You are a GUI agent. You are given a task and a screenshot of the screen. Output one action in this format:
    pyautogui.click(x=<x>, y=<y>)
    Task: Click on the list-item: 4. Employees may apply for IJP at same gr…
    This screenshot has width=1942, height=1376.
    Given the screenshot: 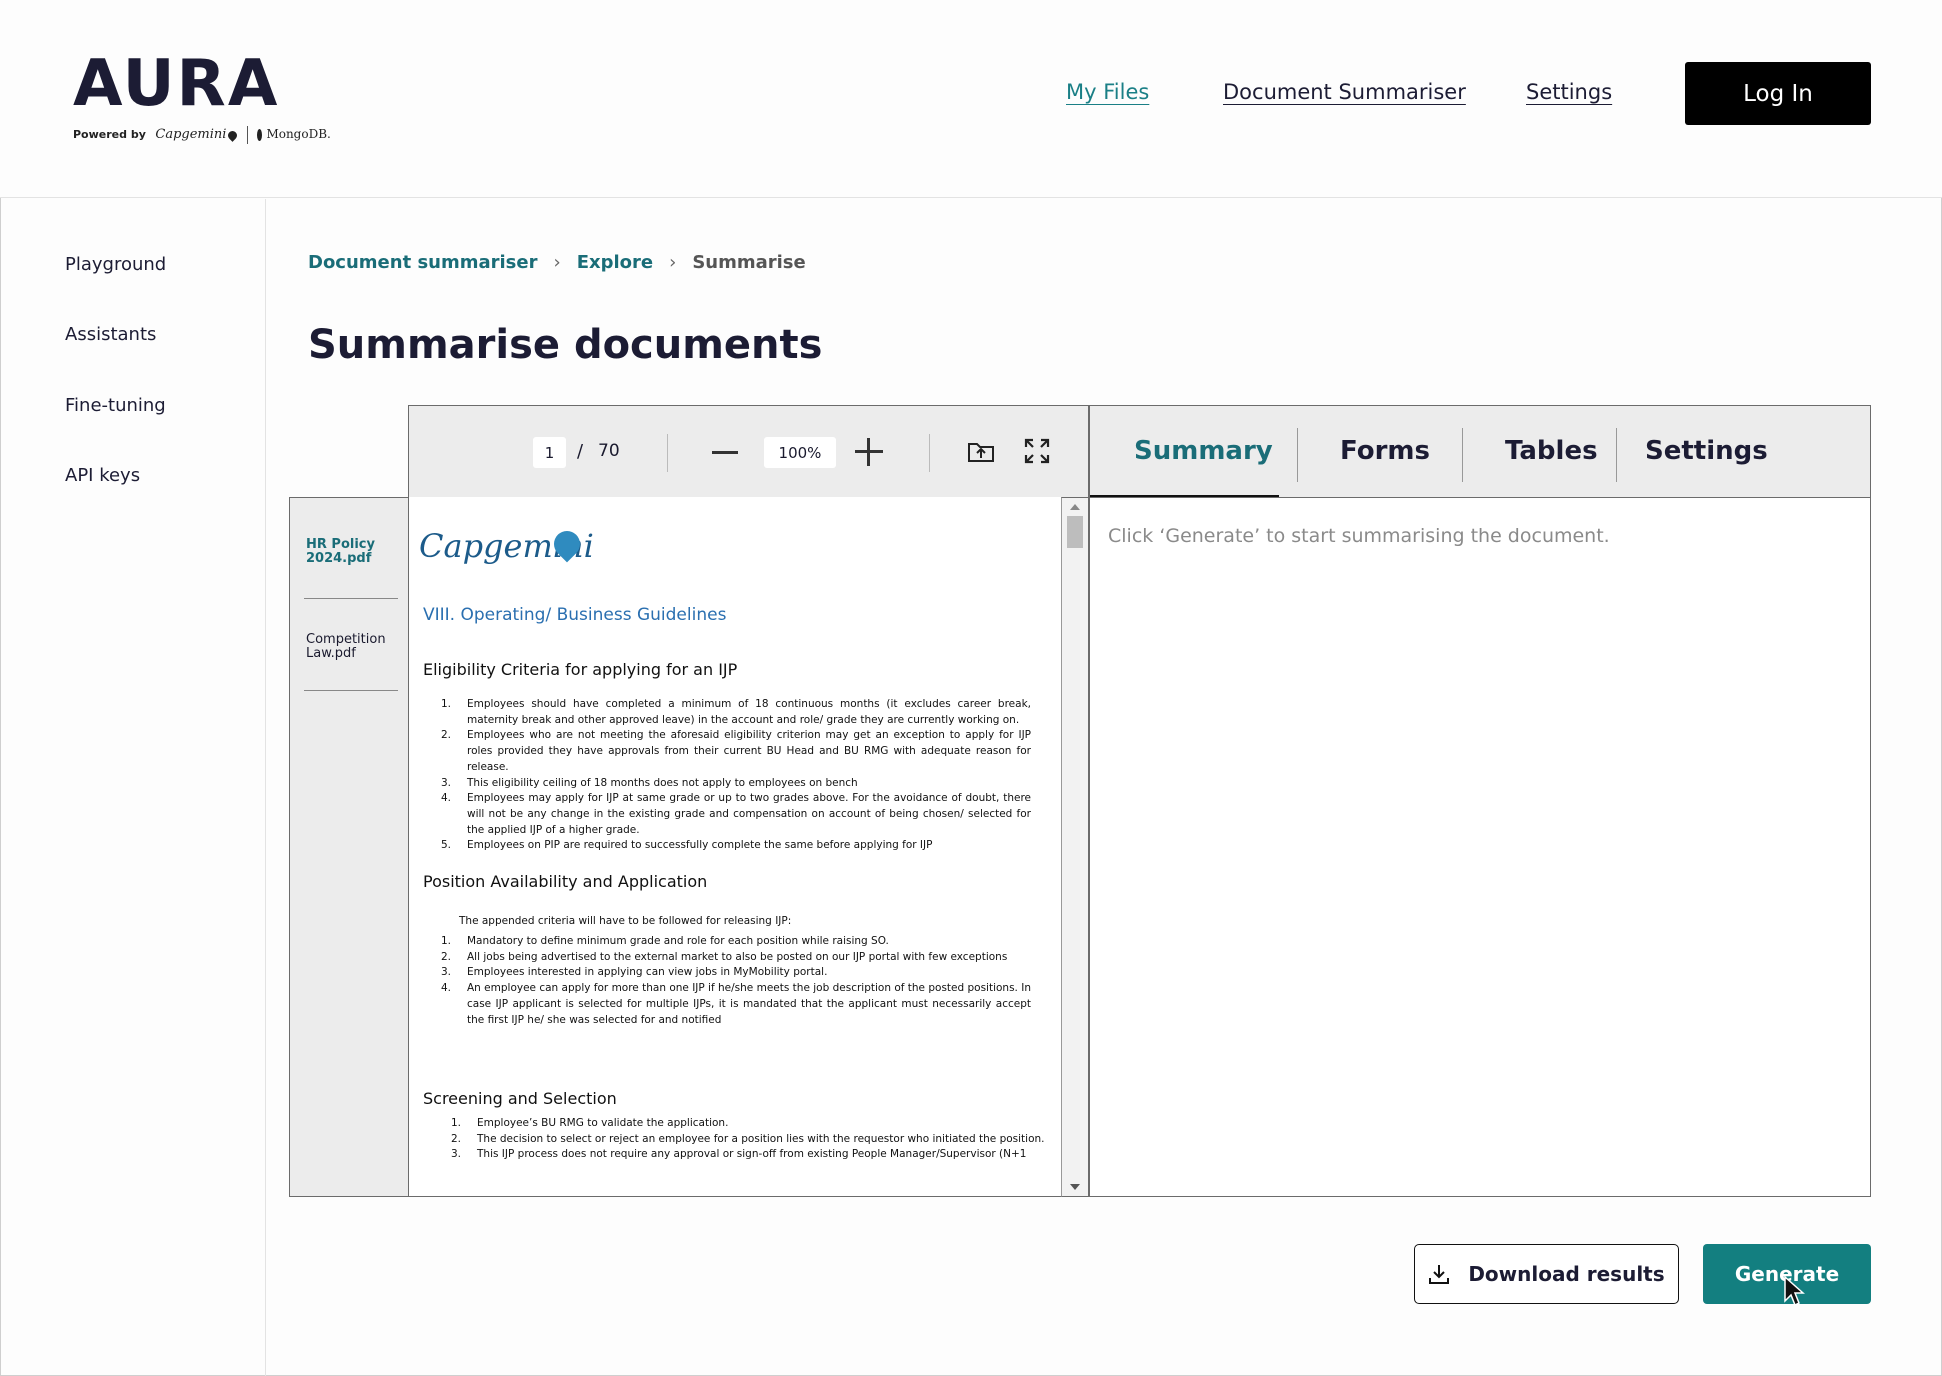 What is the action you would take?
    pyautogui.click(x=736, y=814)
    